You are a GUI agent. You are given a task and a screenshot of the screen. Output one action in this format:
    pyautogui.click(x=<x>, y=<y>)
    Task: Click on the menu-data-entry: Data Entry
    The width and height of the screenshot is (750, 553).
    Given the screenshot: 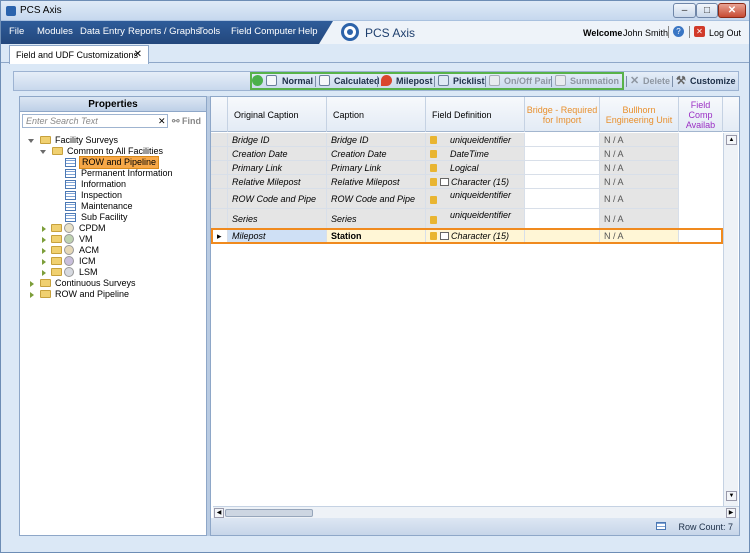 What is the action you would take?
    pyautogui.click(x=102, y=31)
    